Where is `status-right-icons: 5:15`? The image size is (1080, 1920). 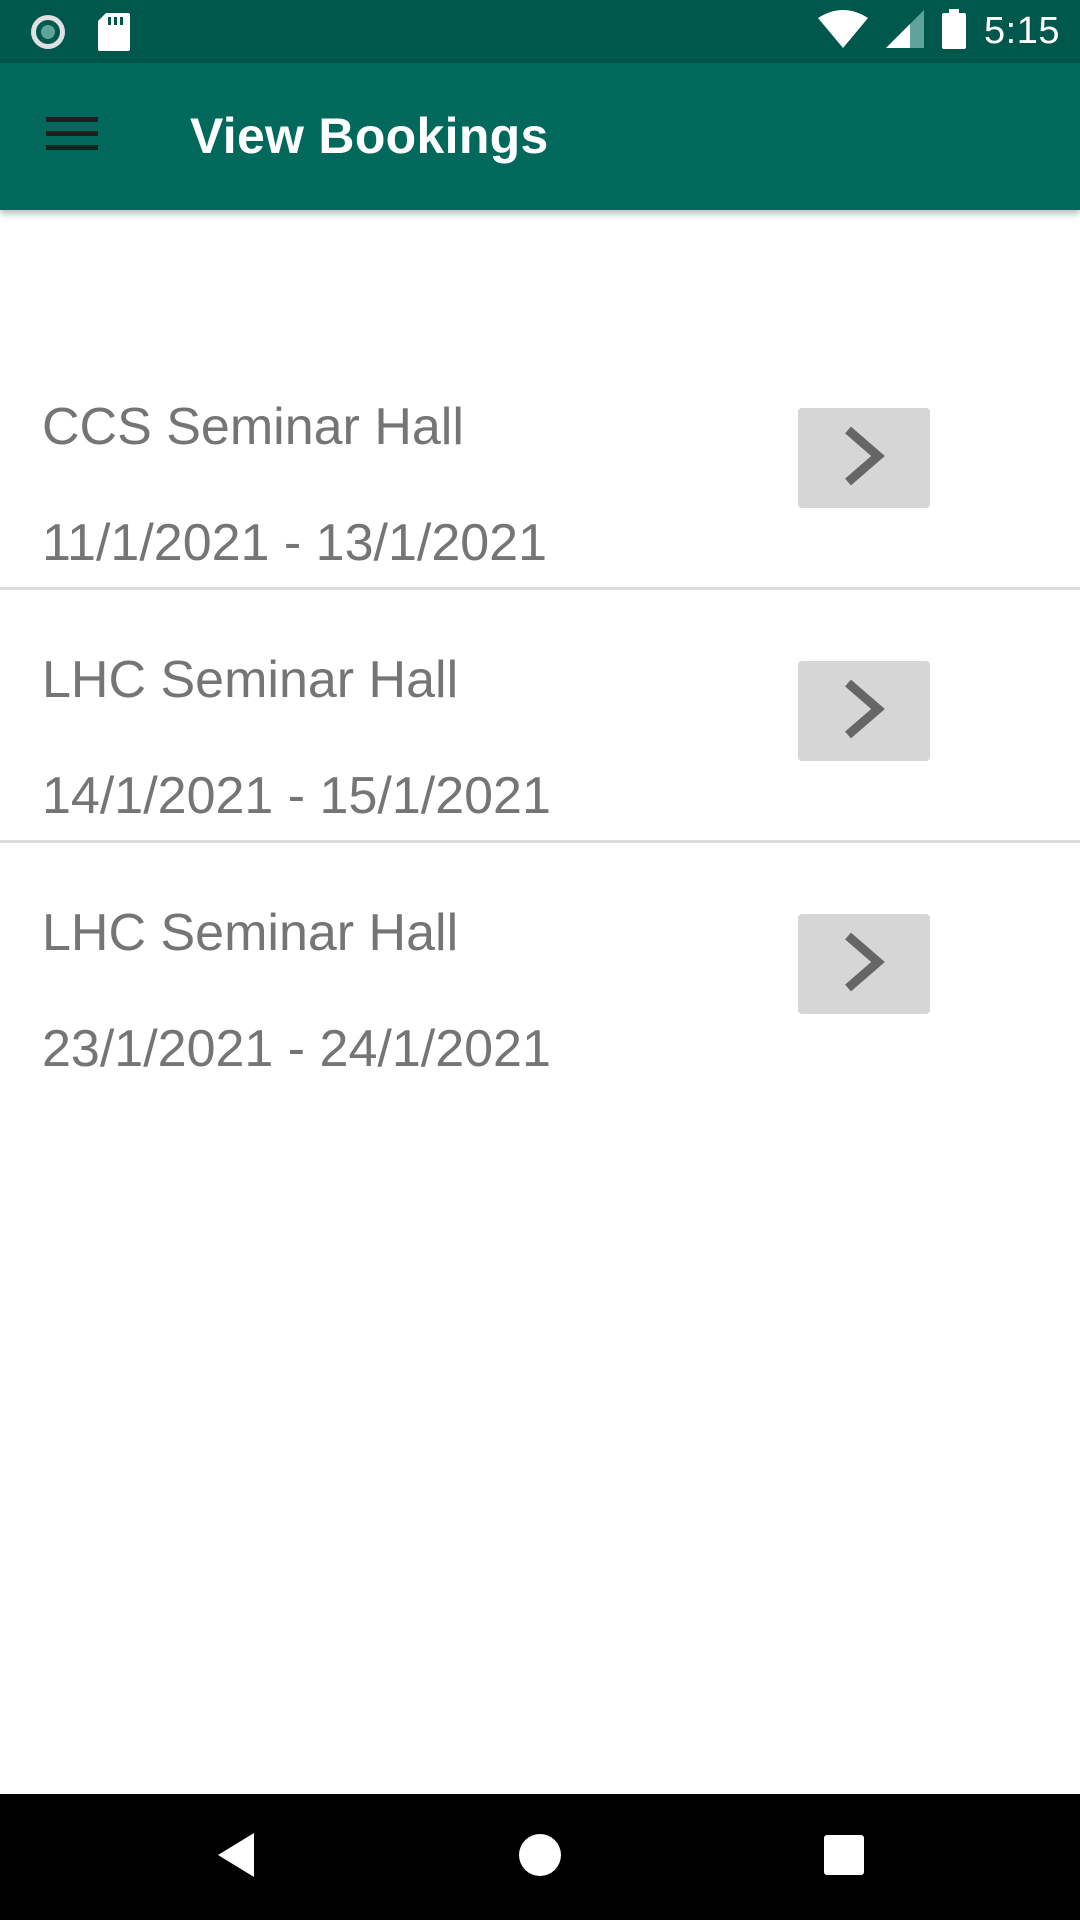 status-right-icons: 5:15 is located at coordinates (939, 31).